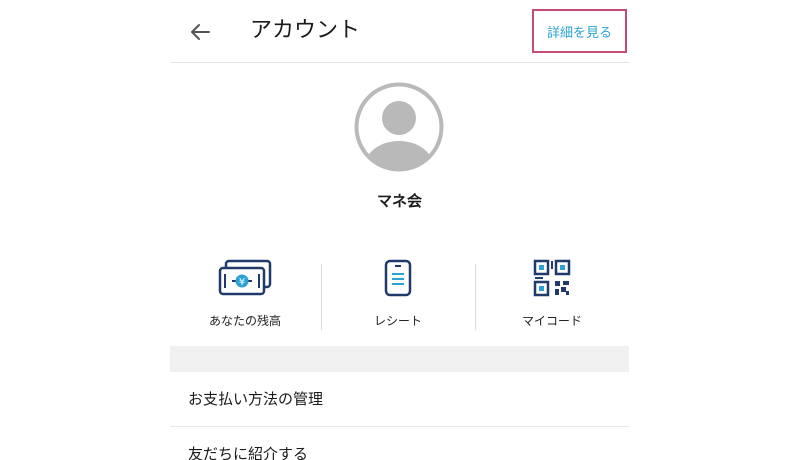  I want to click on yen-banknote-icon: ¥, so click(245, 277).